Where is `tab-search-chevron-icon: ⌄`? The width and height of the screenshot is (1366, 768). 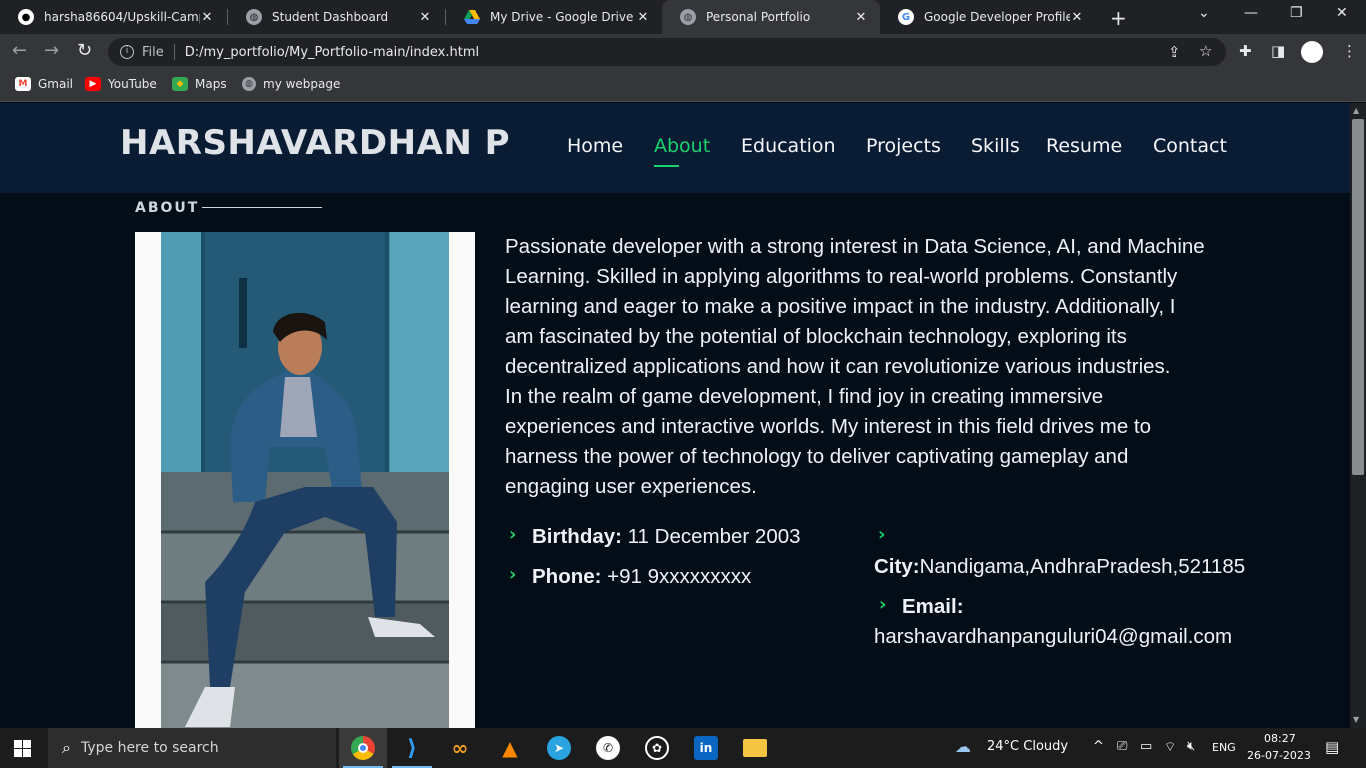 tab-search-chevron-icon: ⌄ is located at coordinates (1204, 13).